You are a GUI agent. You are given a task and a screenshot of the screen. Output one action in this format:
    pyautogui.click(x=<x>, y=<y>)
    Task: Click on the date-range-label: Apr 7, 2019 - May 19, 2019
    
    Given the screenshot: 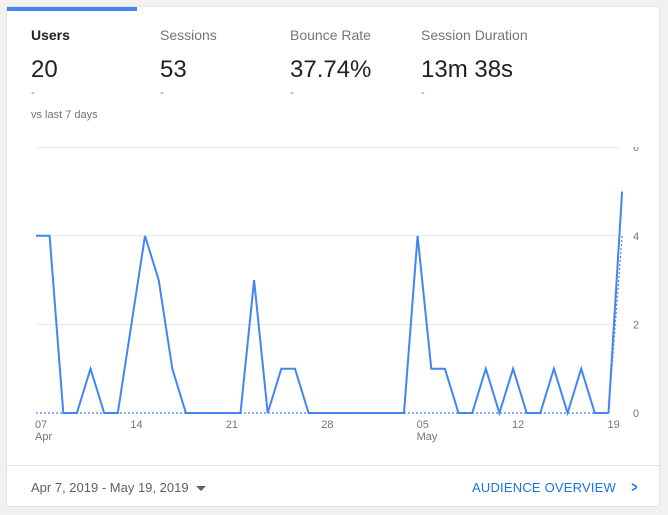 What is the action you would take?
    pyautogui.click(x=110, y=487)
    